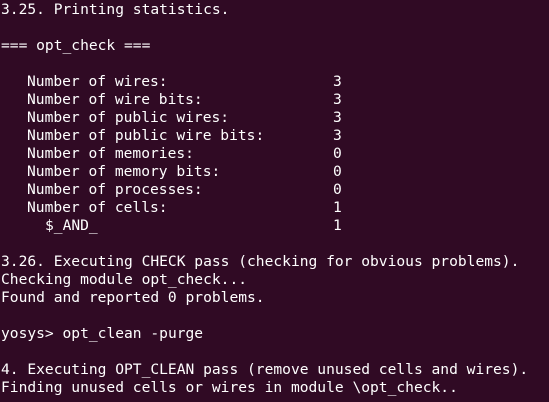  I want to click on stat-label: Number of processes:, so click(115, 189).